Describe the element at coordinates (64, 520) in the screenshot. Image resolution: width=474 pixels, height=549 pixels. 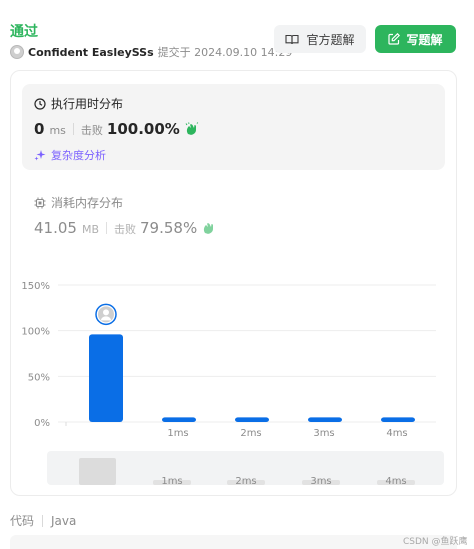
I see `code-language: Java` at that location.